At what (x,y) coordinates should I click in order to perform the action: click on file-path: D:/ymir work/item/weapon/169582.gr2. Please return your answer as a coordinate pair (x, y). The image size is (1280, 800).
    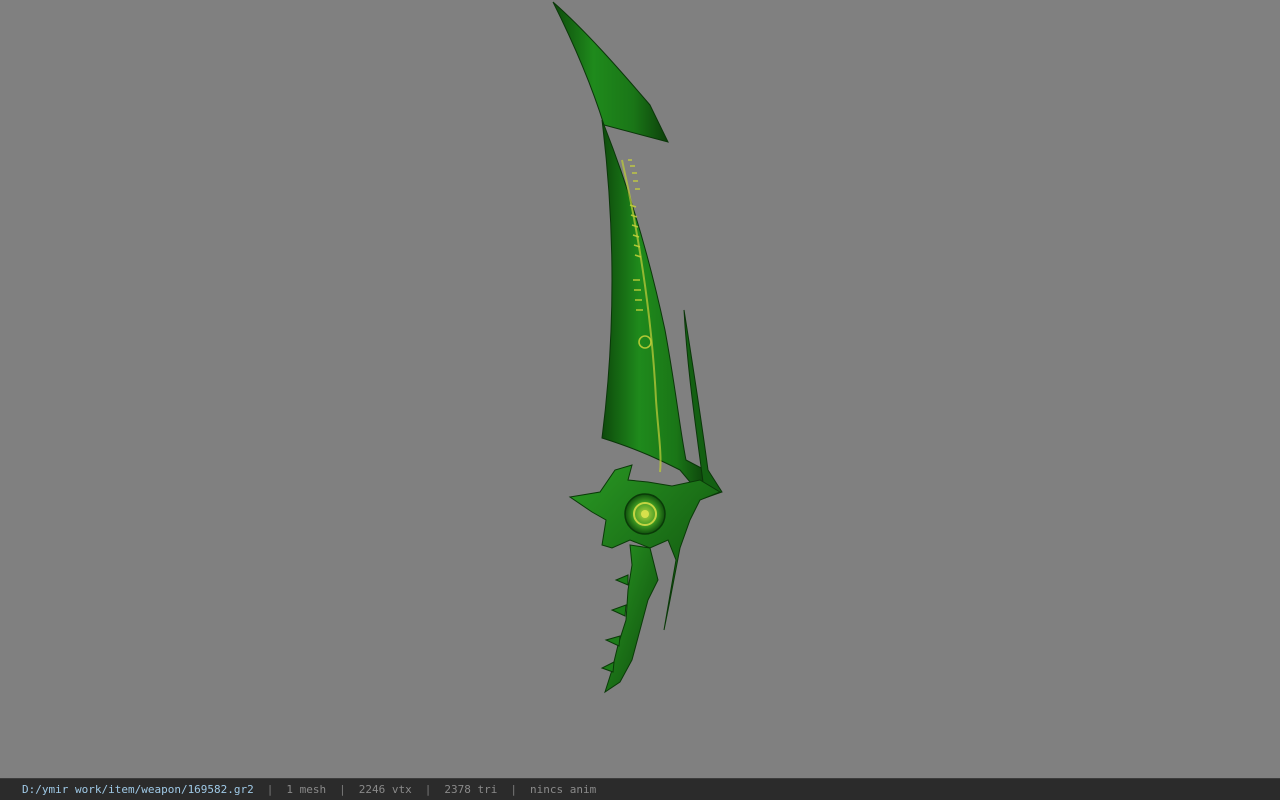
    Looking at the image, I should click on (138, 789).